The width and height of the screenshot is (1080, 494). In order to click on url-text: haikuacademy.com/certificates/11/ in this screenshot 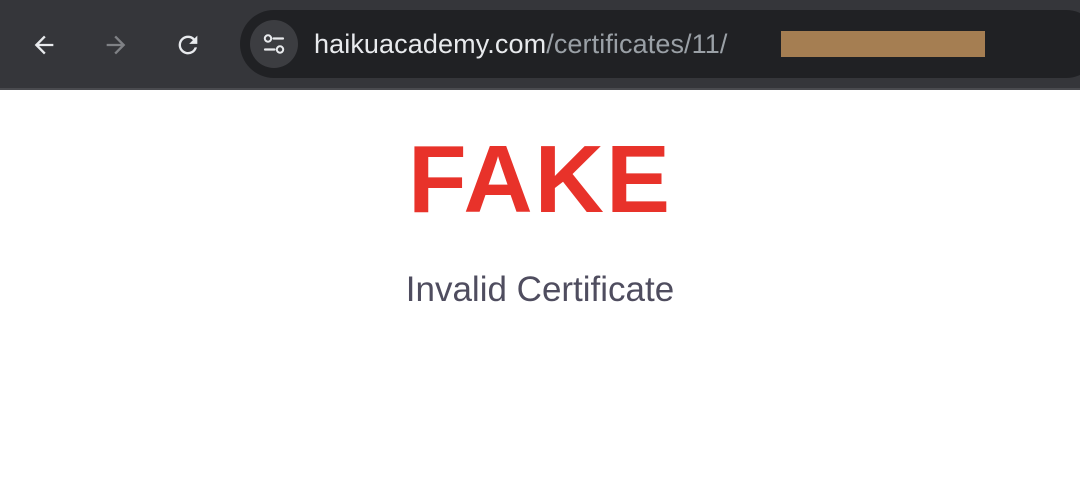, I will do `click(521, 44)`.